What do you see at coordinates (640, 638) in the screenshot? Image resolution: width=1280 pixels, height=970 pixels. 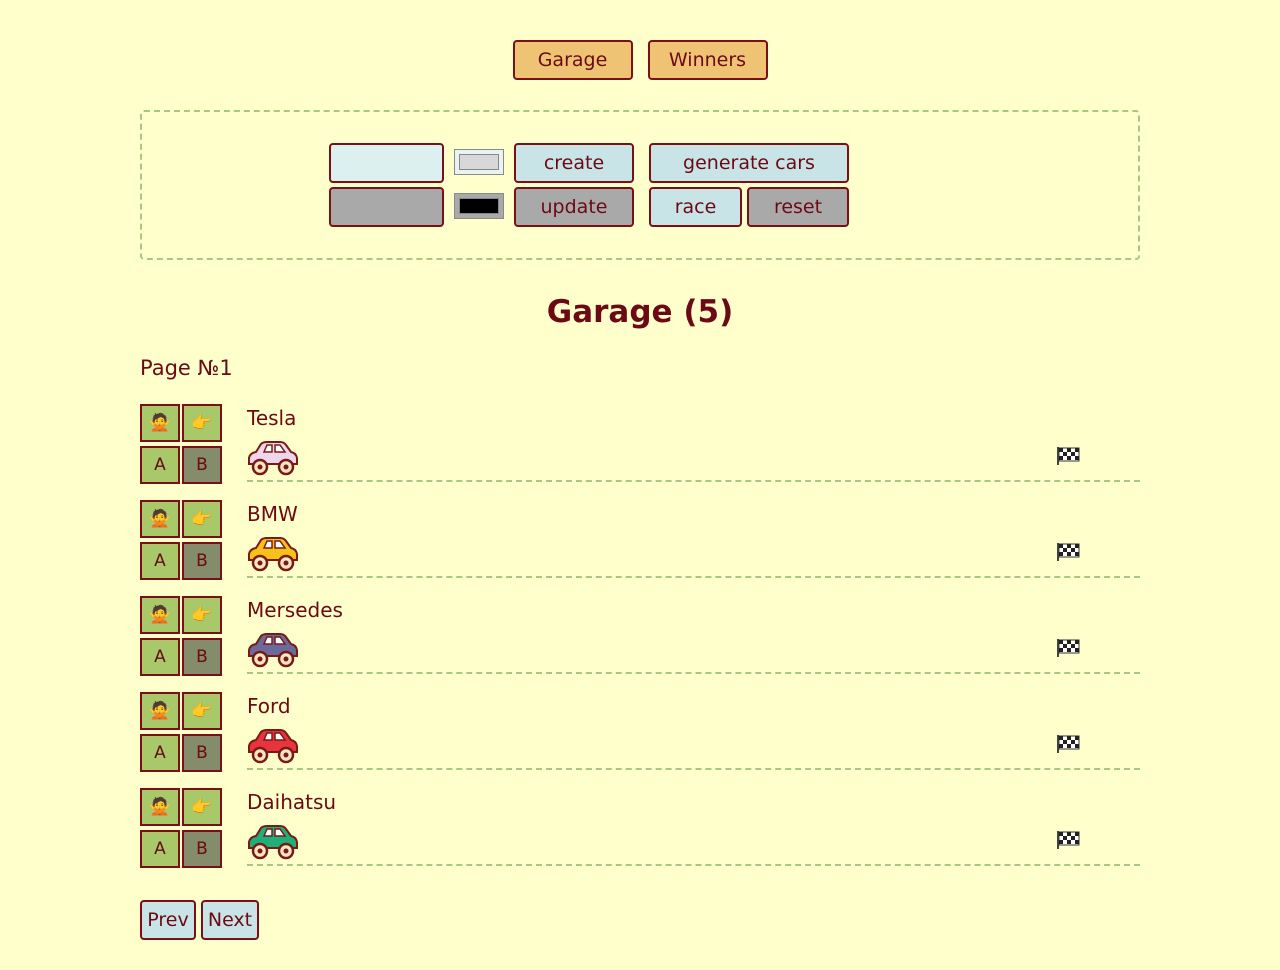 I see `car-row: 🙅 👉 A B Mersedes` at bounding box center [640, 638].